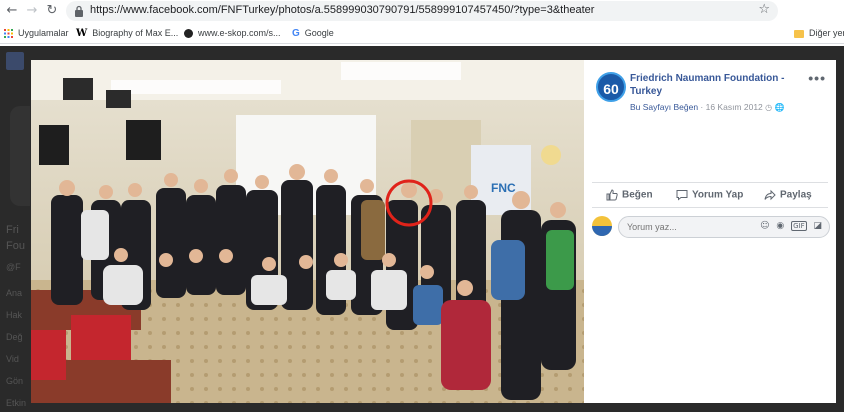 The image size is (844, 412). I want to click on comment-button: Yorum Yap, so click(709, 195).